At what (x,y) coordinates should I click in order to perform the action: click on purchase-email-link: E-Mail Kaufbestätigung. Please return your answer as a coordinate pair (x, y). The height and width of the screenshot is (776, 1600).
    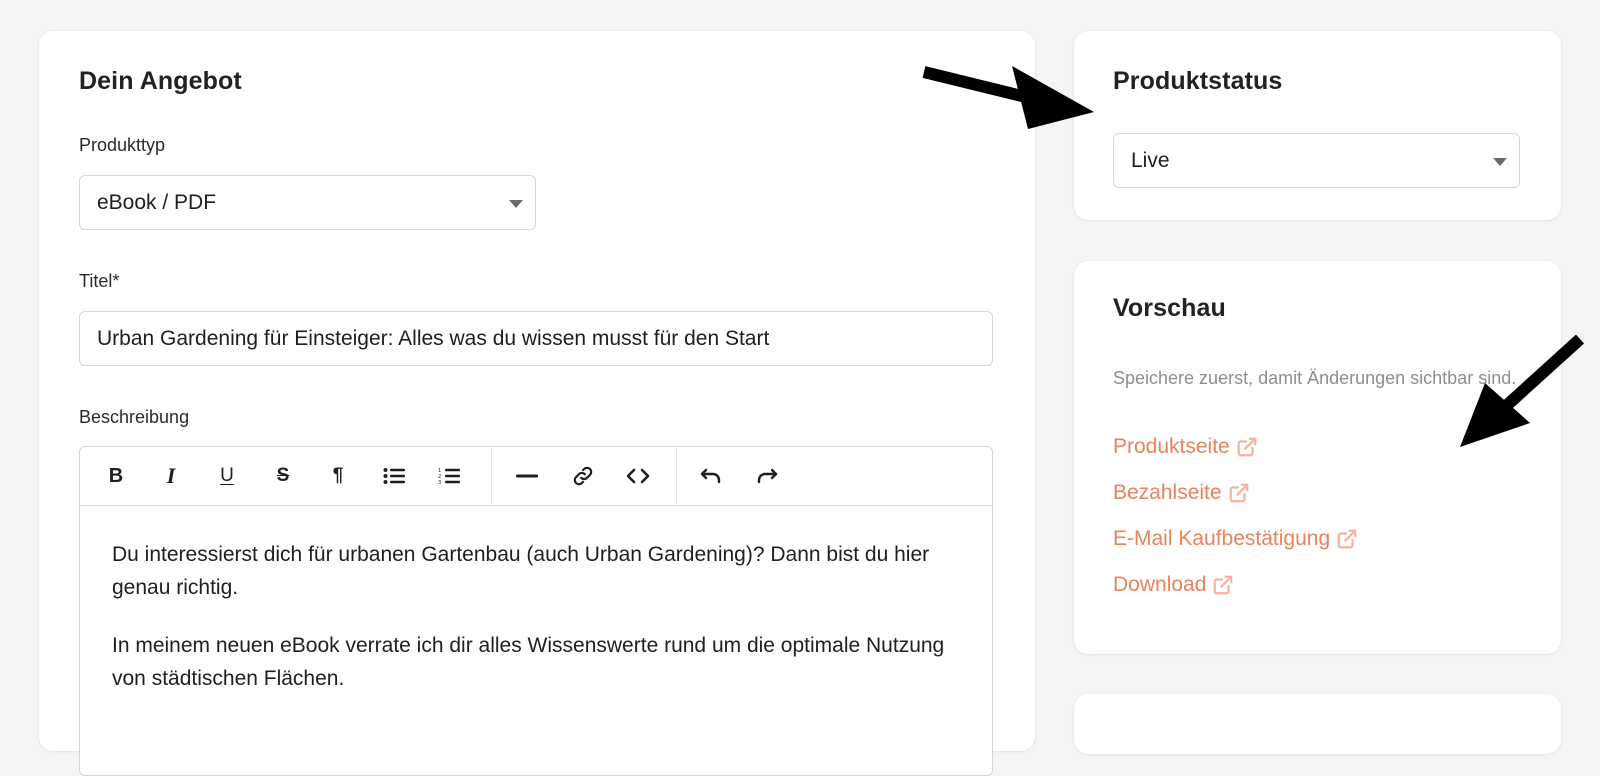
    Looking at the image, I should click on (1235, 539).